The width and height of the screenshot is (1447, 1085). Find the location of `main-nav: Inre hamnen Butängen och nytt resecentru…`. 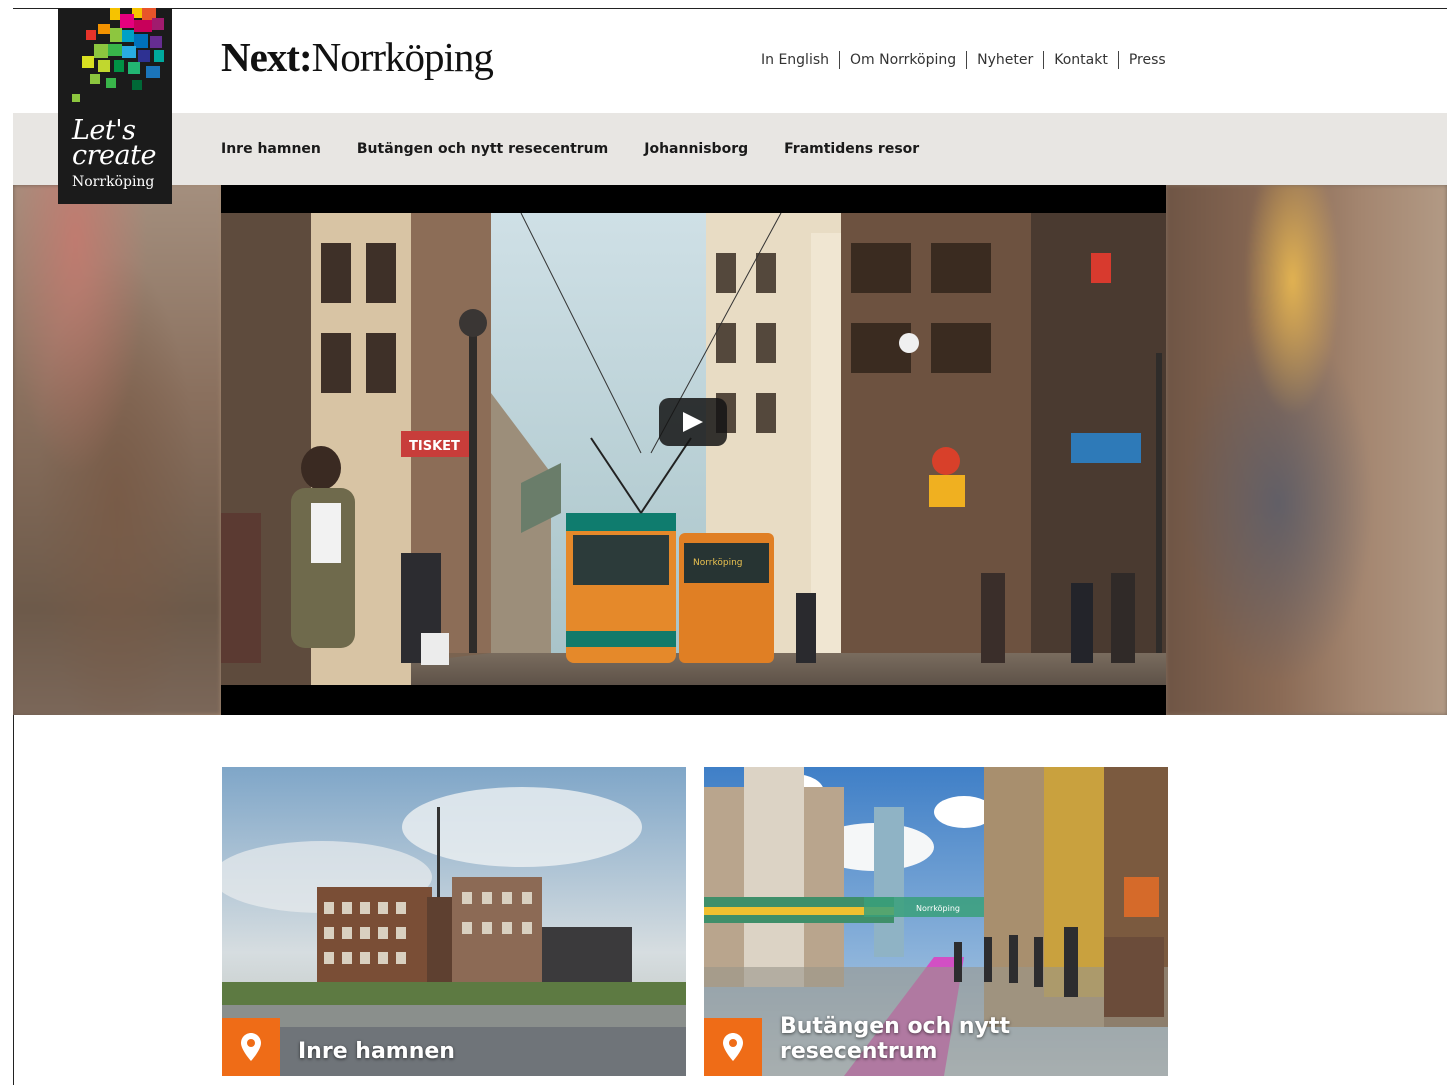

main-nav: Inre hamnen Butängen och nytt resecentru… is located at coordinates (730, 149).